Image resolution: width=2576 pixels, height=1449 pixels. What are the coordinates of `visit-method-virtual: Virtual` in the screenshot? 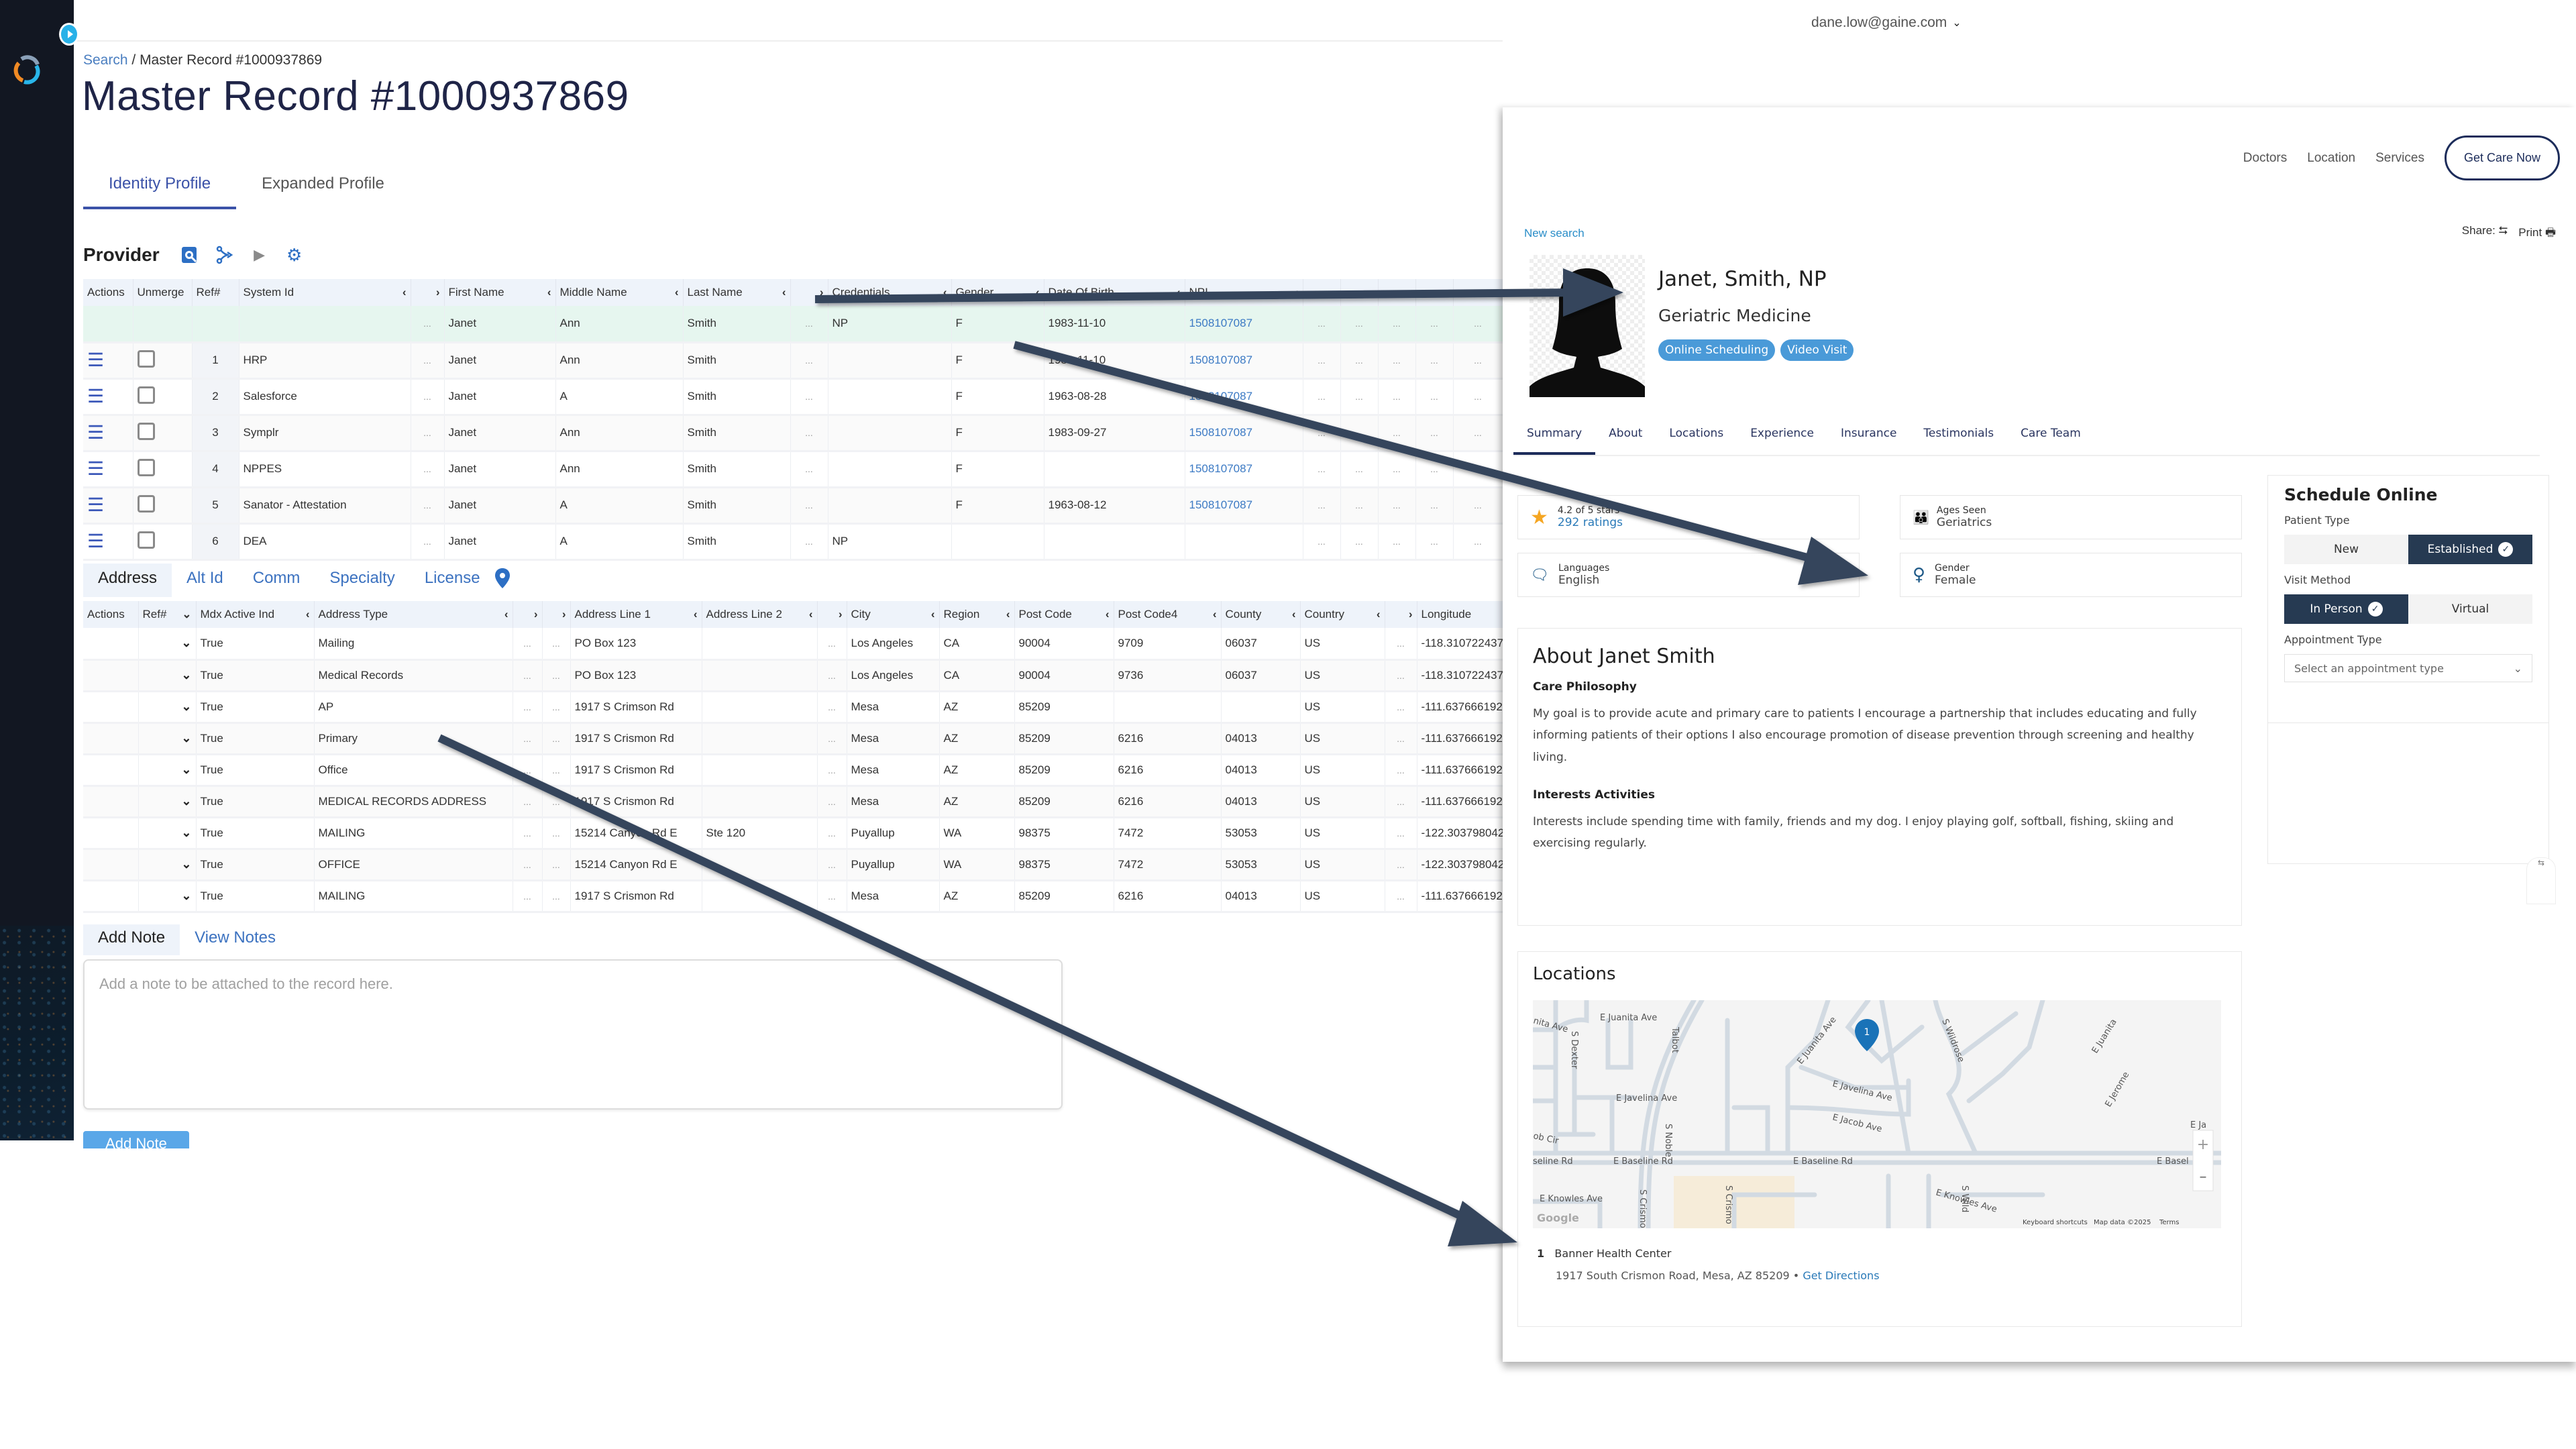 It's located at (2470, 609).